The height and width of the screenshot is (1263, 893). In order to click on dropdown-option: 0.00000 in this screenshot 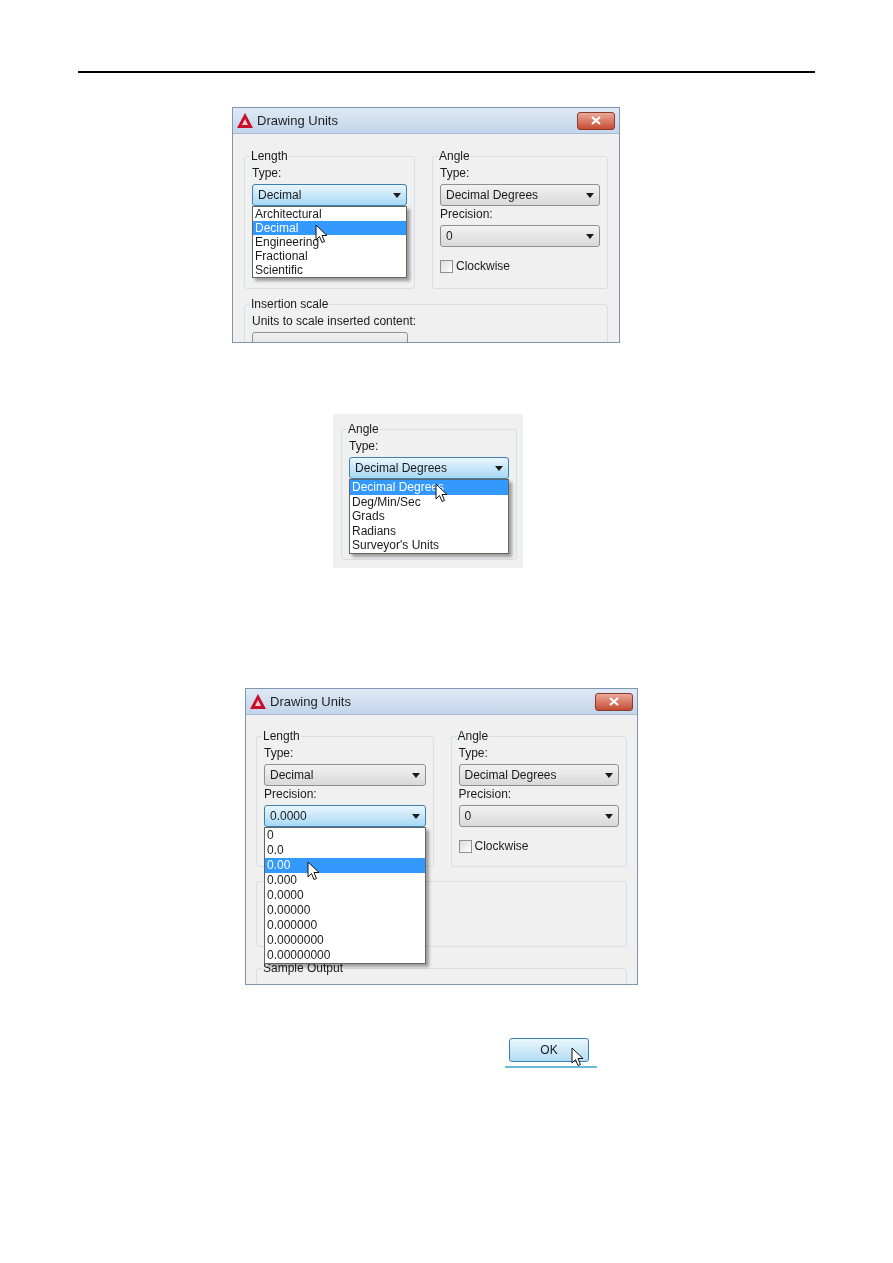, I will do `click(345, 910)`.